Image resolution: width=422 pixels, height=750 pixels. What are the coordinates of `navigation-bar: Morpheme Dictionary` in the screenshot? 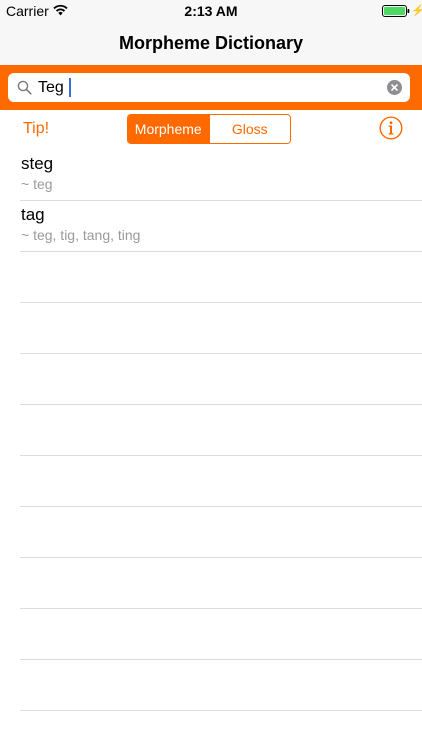 It's located at (211, 43).